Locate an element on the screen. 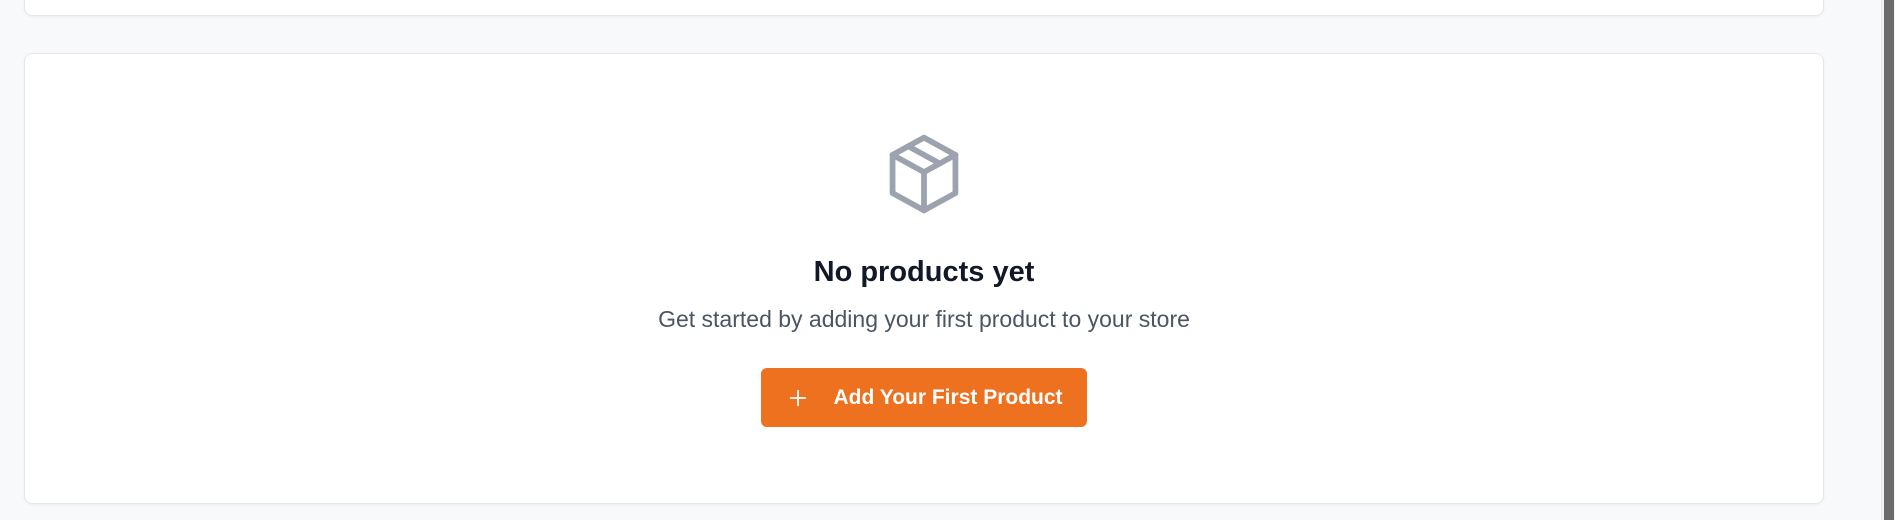 The height and width of the screenshot is (520, 1895). empty-state-title: No products yet is located at coordinates (924, 272).